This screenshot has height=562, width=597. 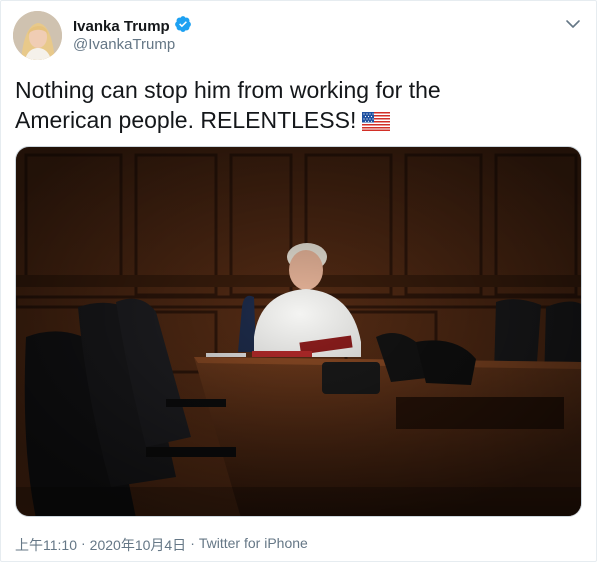 What do you see at coordinates (138, 545) in the screenshot?
I see `tweet-date: 2020年10月4日` at bounding box center [138, 545].